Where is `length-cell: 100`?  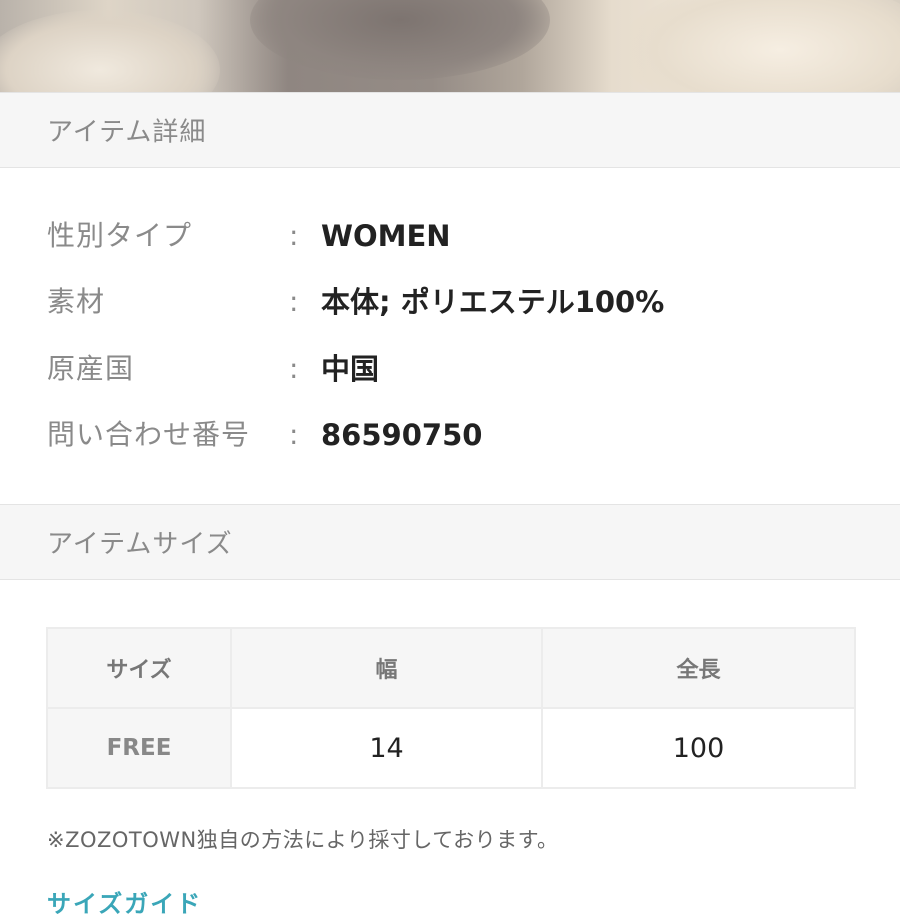
length-cell: 100 is located at coordinates (698, 748).